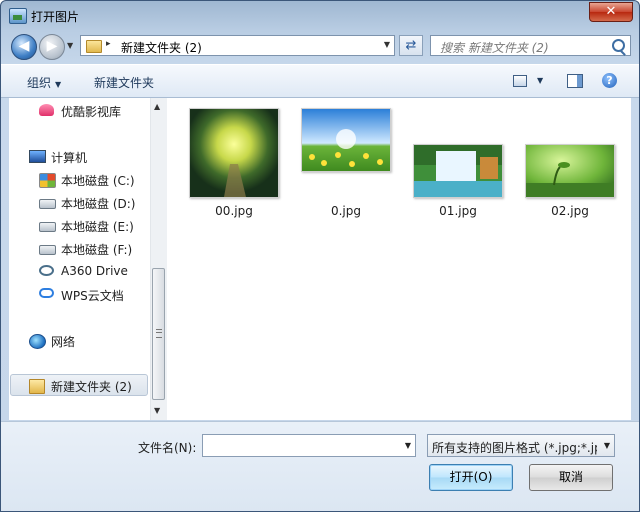  I want to click on sidebar-item-computer: 计算机, so click(88, 157).